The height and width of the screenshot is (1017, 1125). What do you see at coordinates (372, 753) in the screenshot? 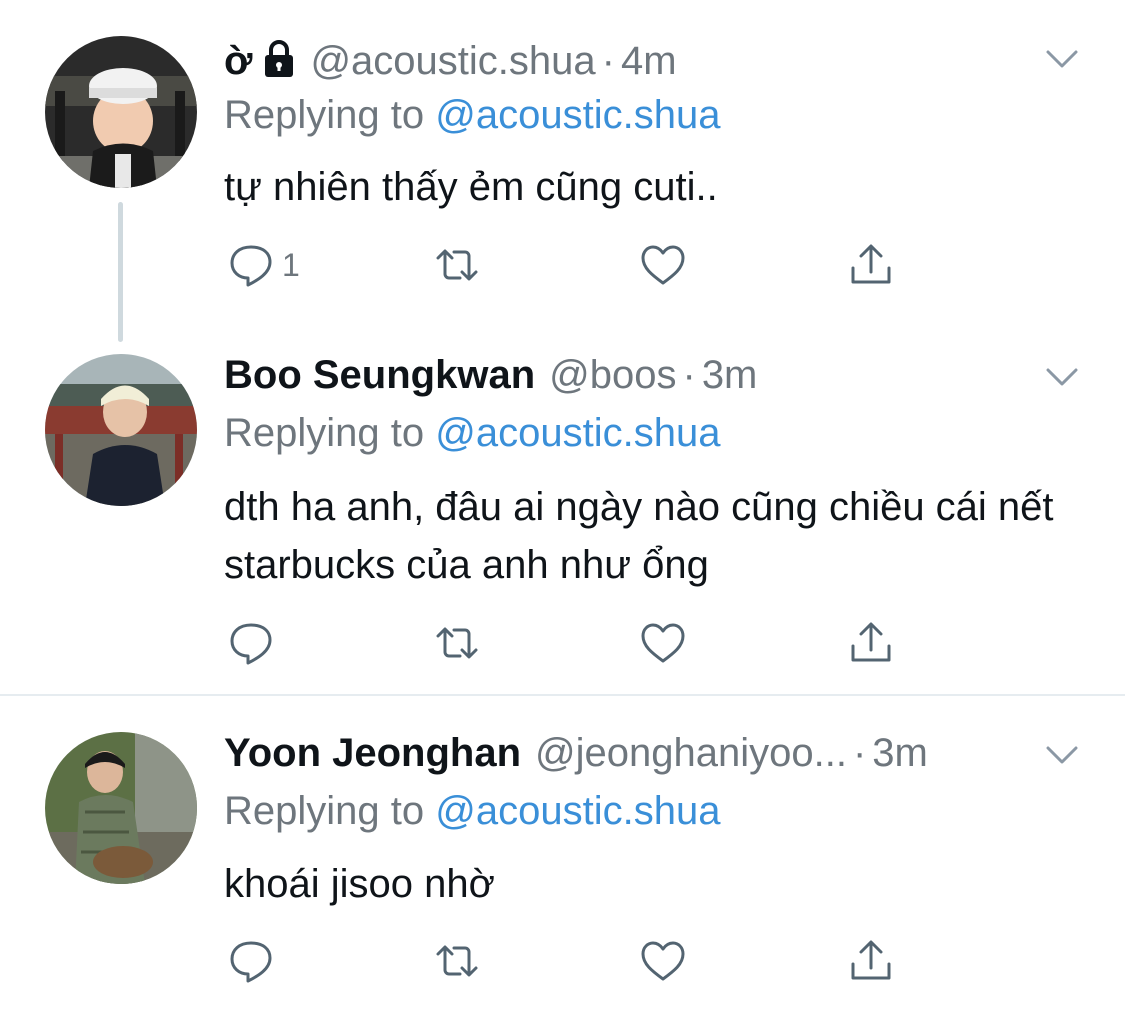
I see `display-name: Yoon Jeonghan` at bounding box center [372, 753].